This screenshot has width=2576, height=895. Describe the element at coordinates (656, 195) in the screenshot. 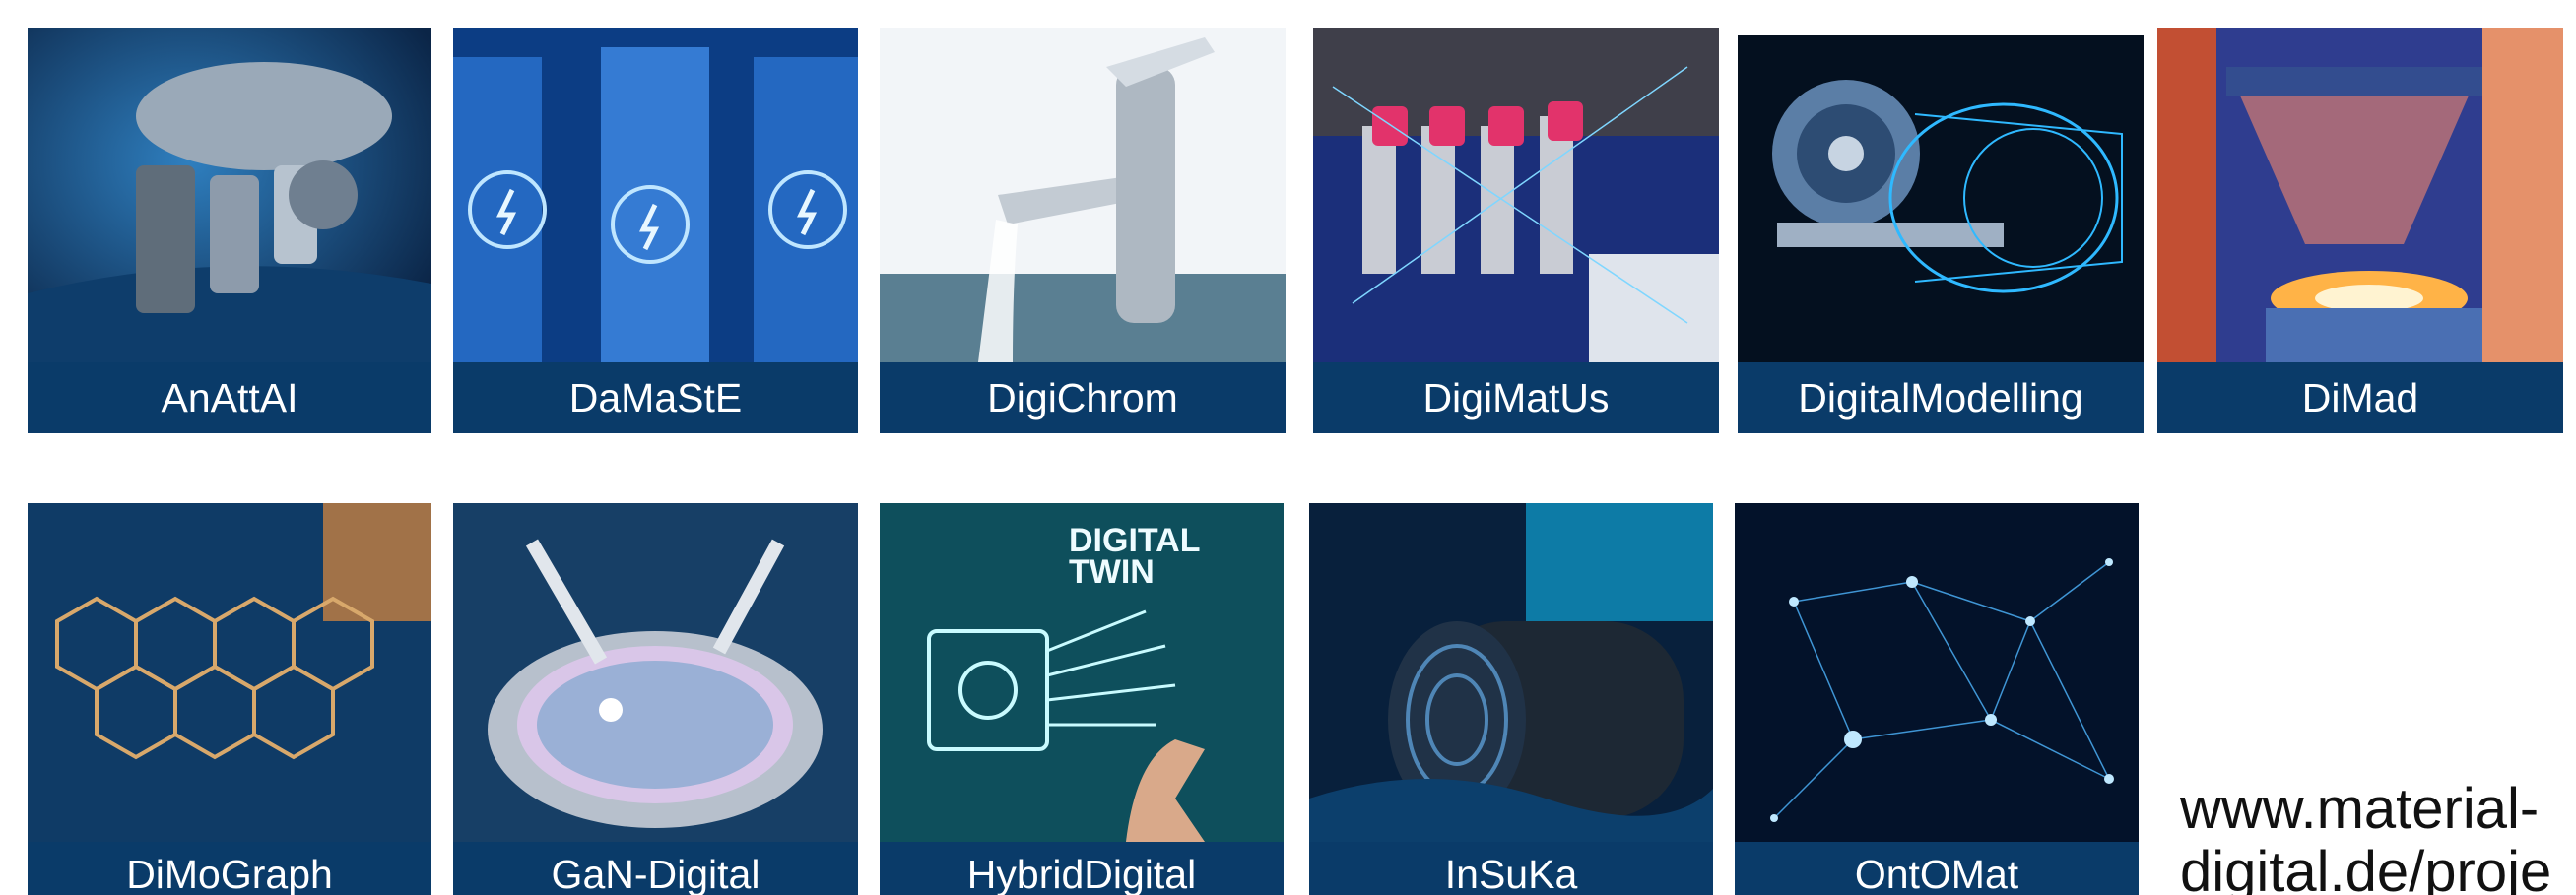

I see `battery-cells-image` at that location.